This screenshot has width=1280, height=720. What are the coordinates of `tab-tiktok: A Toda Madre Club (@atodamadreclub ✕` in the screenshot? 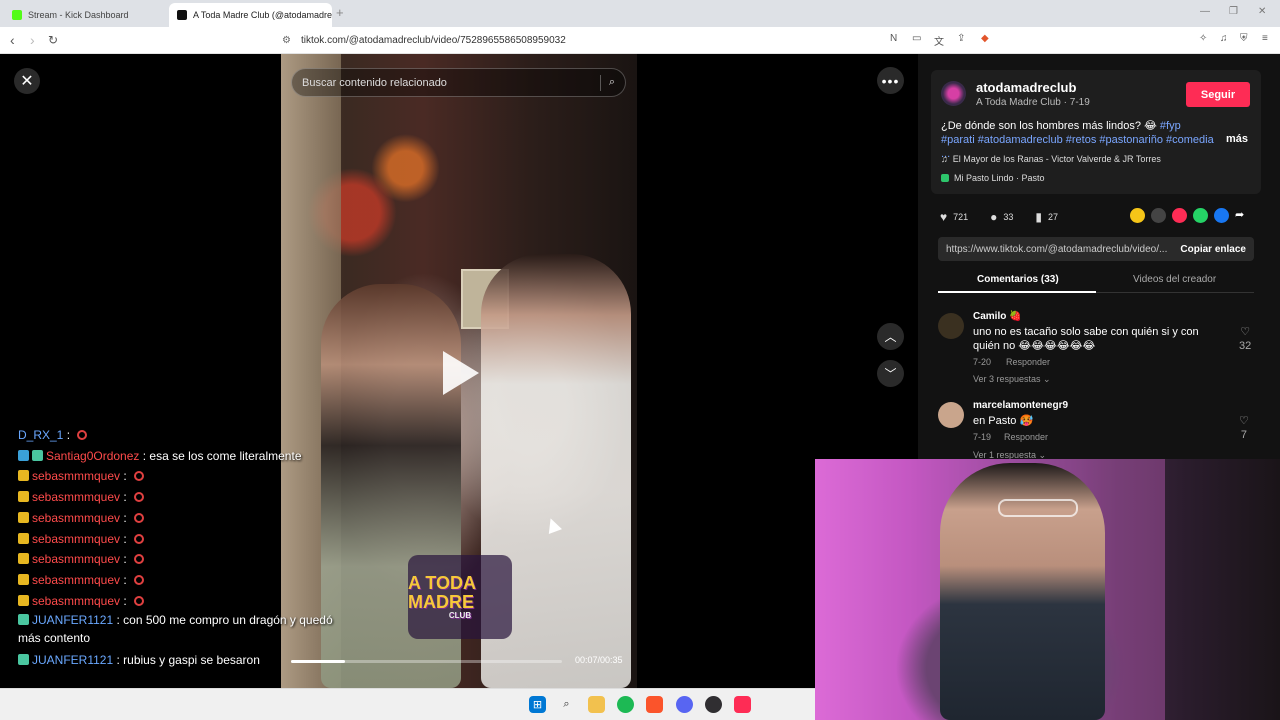 It's located at (250, 15).